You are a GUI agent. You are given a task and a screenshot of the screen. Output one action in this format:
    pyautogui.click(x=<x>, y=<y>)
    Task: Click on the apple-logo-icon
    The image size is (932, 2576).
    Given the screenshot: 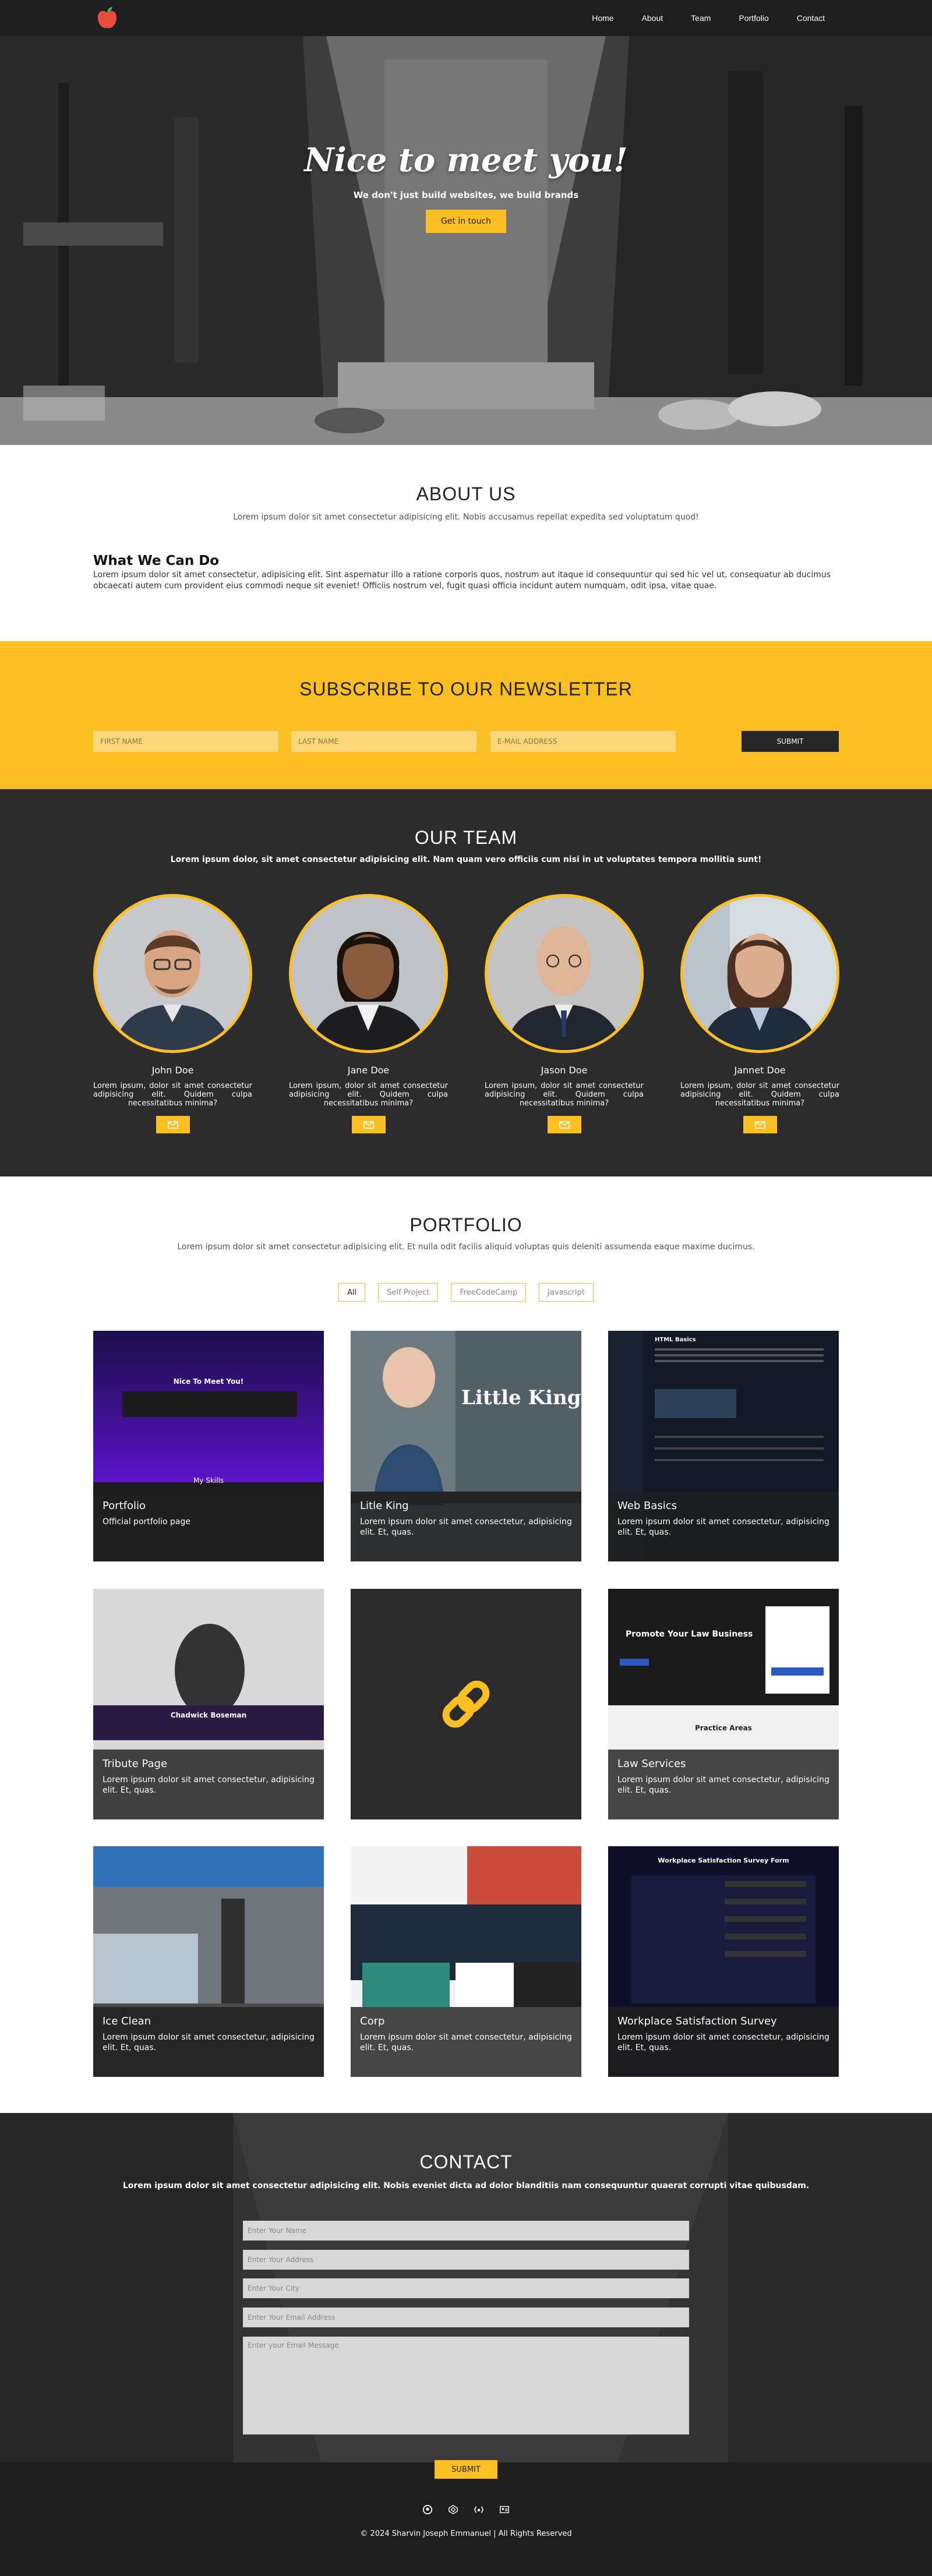 What is the action you would take?
    pyautogui.click(x=107, y=19)
    